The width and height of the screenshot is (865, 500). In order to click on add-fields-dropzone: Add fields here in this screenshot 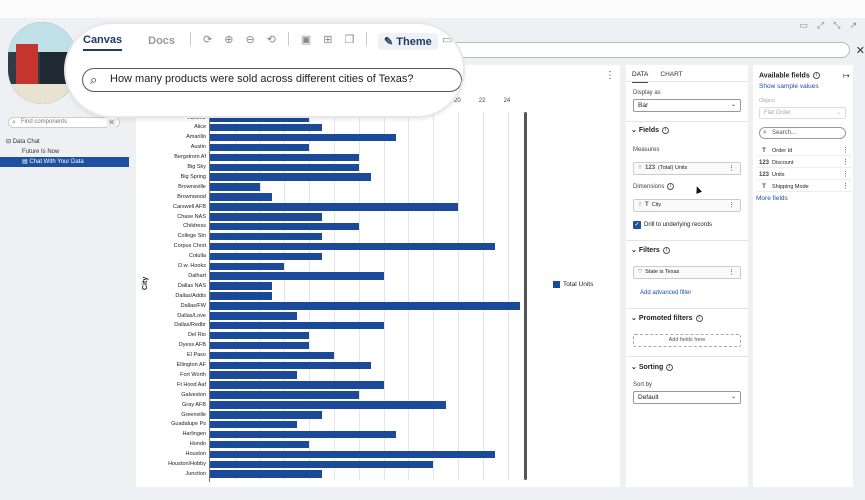, I will do `click(687, 340)`.